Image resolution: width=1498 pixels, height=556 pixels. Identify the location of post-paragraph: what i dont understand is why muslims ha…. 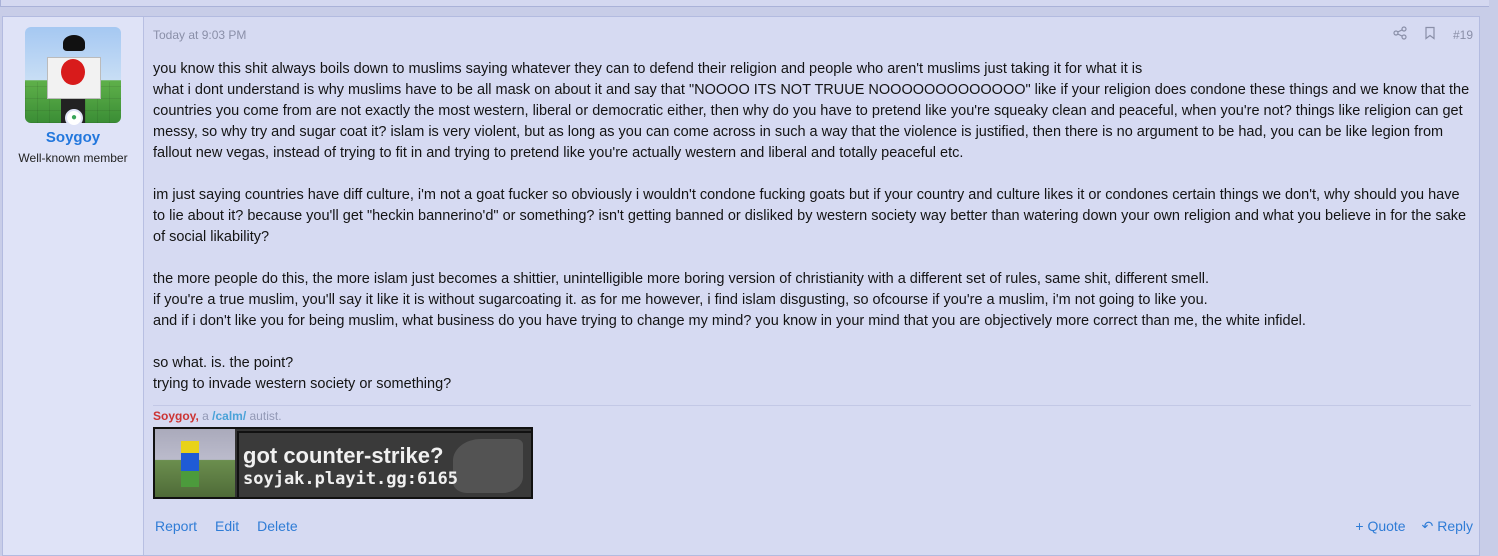
(813, 121).